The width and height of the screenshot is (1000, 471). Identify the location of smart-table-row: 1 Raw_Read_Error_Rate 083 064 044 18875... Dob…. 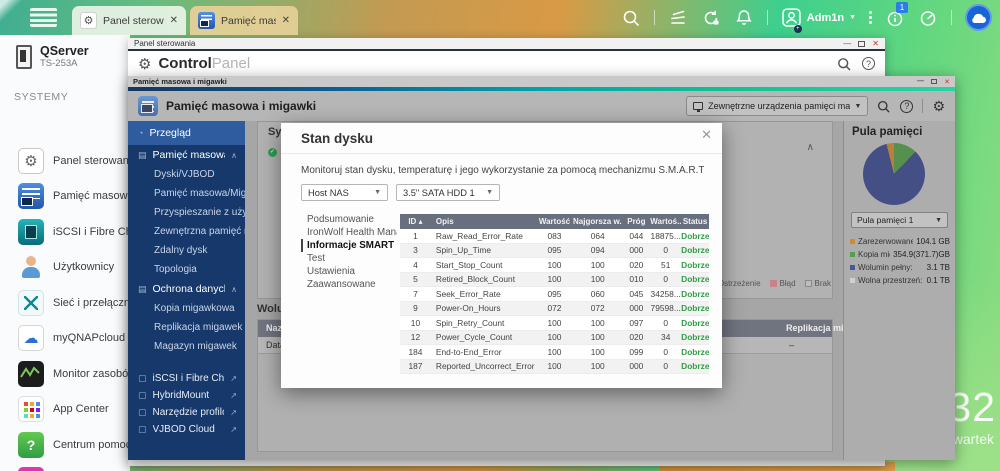
(554, 236).